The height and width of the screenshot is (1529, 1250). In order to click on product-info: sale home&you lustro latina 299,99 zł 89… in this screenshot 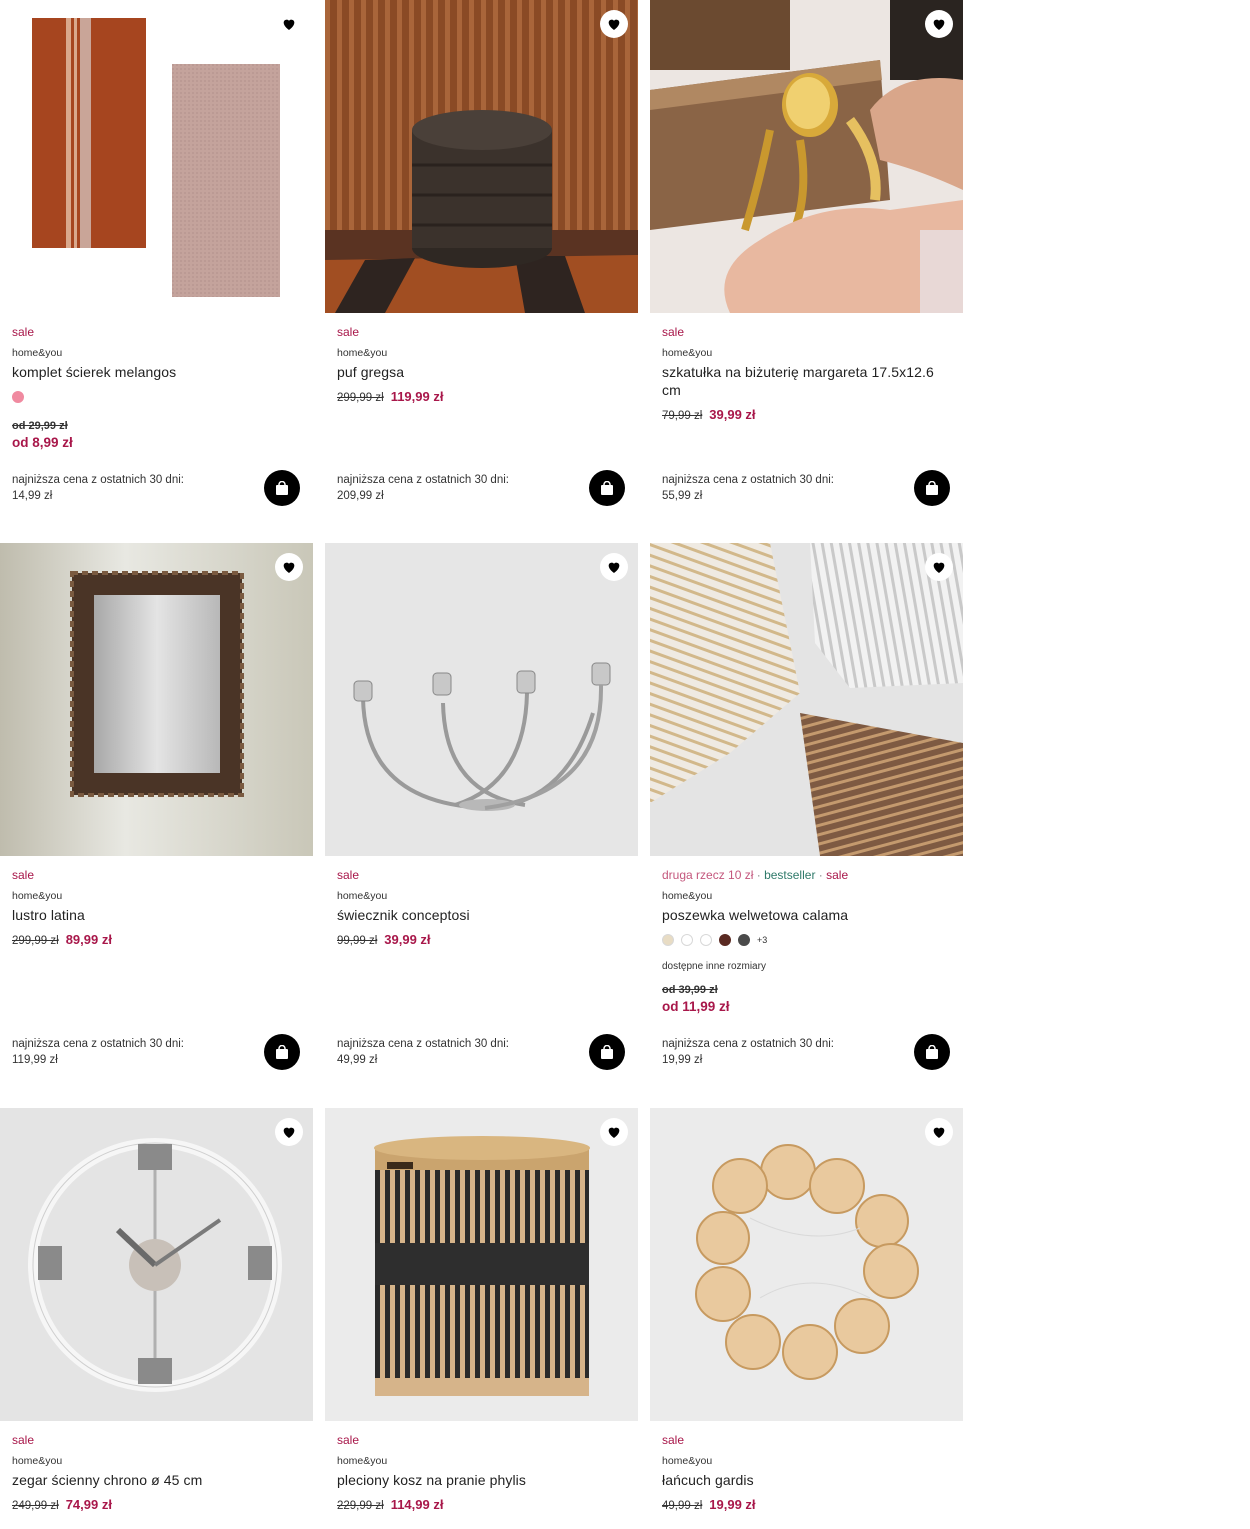, I will do `click(156, 907)`.